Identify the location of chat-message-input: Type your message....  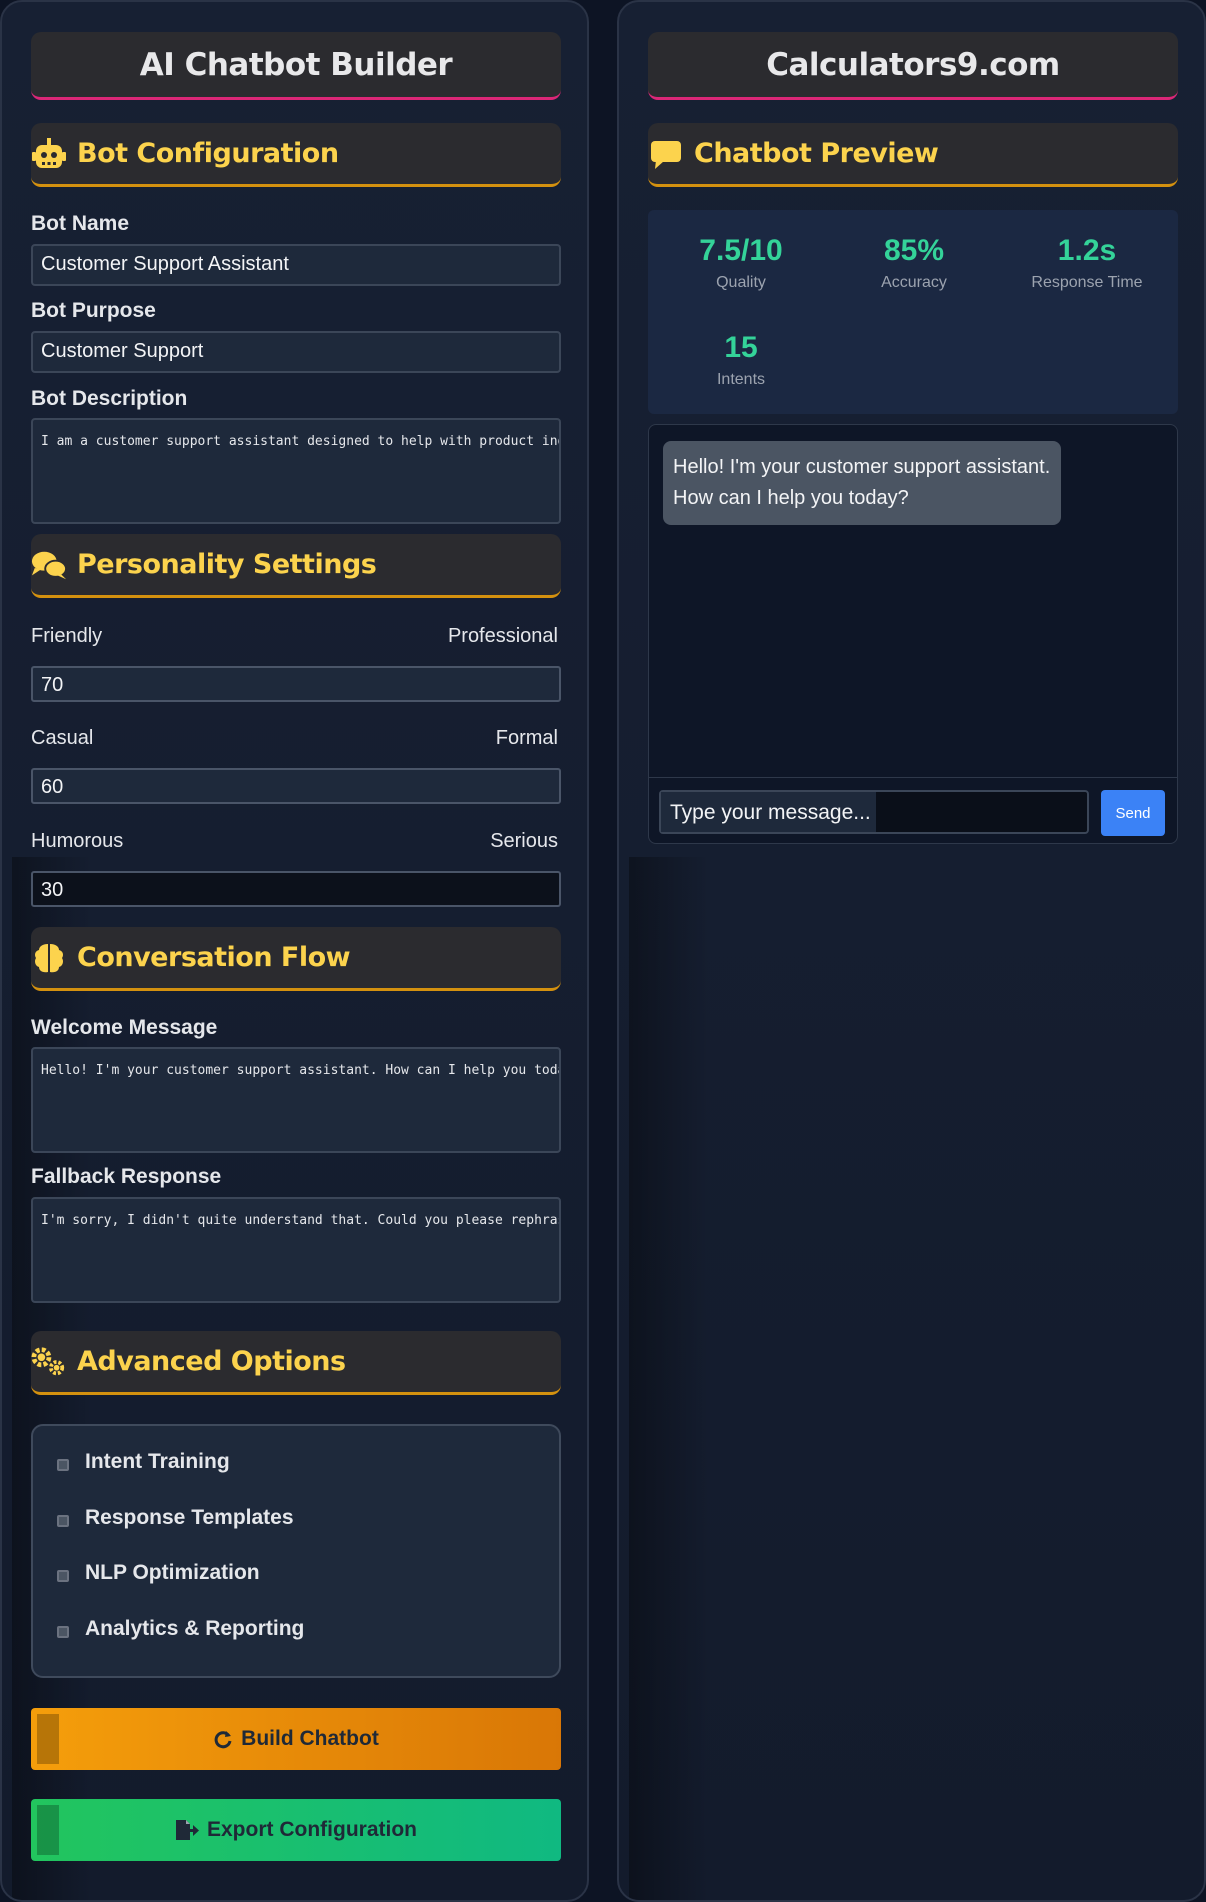
(874, 812).